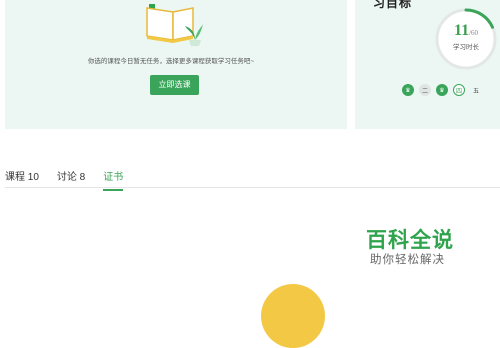  I want to click on tab-discussions: 讨论 8, so click(71, 177).